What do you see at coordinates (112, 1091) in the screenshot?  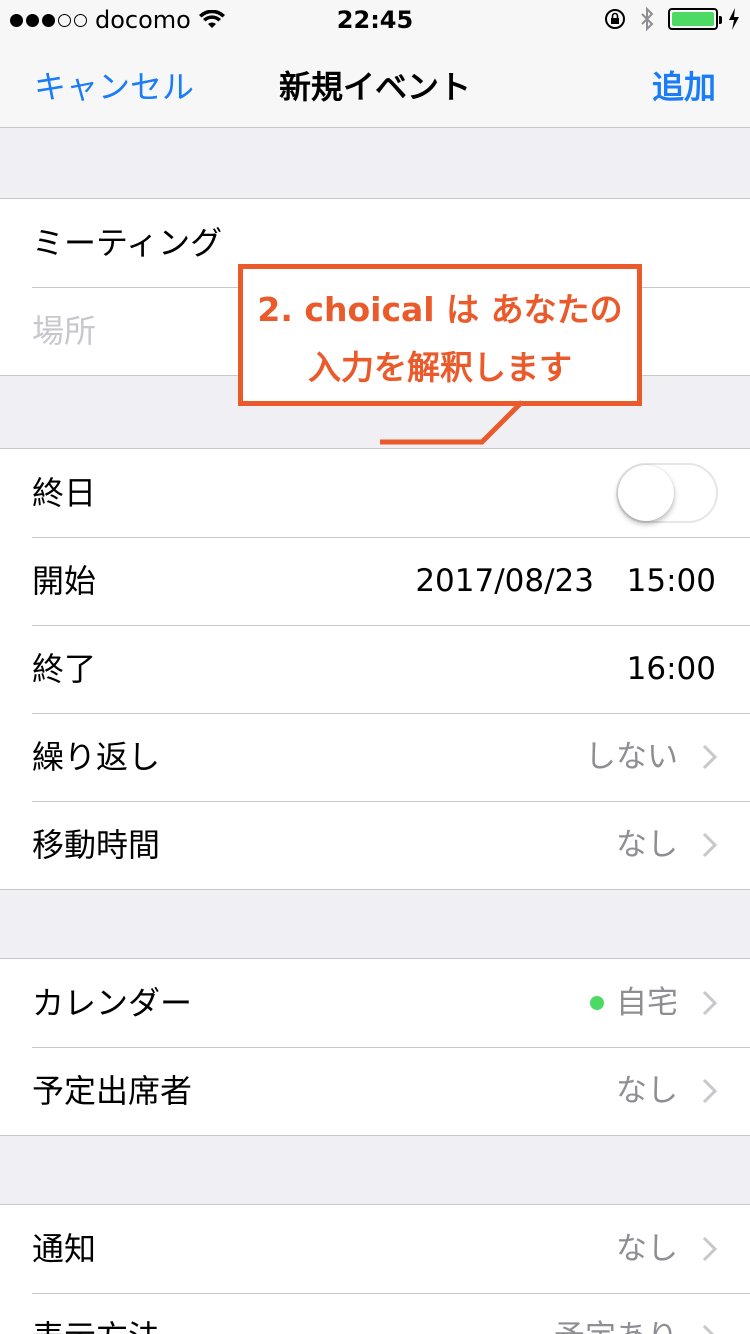 I see `invitees-label: 予定出席者` at bounding box center [112, 1091].